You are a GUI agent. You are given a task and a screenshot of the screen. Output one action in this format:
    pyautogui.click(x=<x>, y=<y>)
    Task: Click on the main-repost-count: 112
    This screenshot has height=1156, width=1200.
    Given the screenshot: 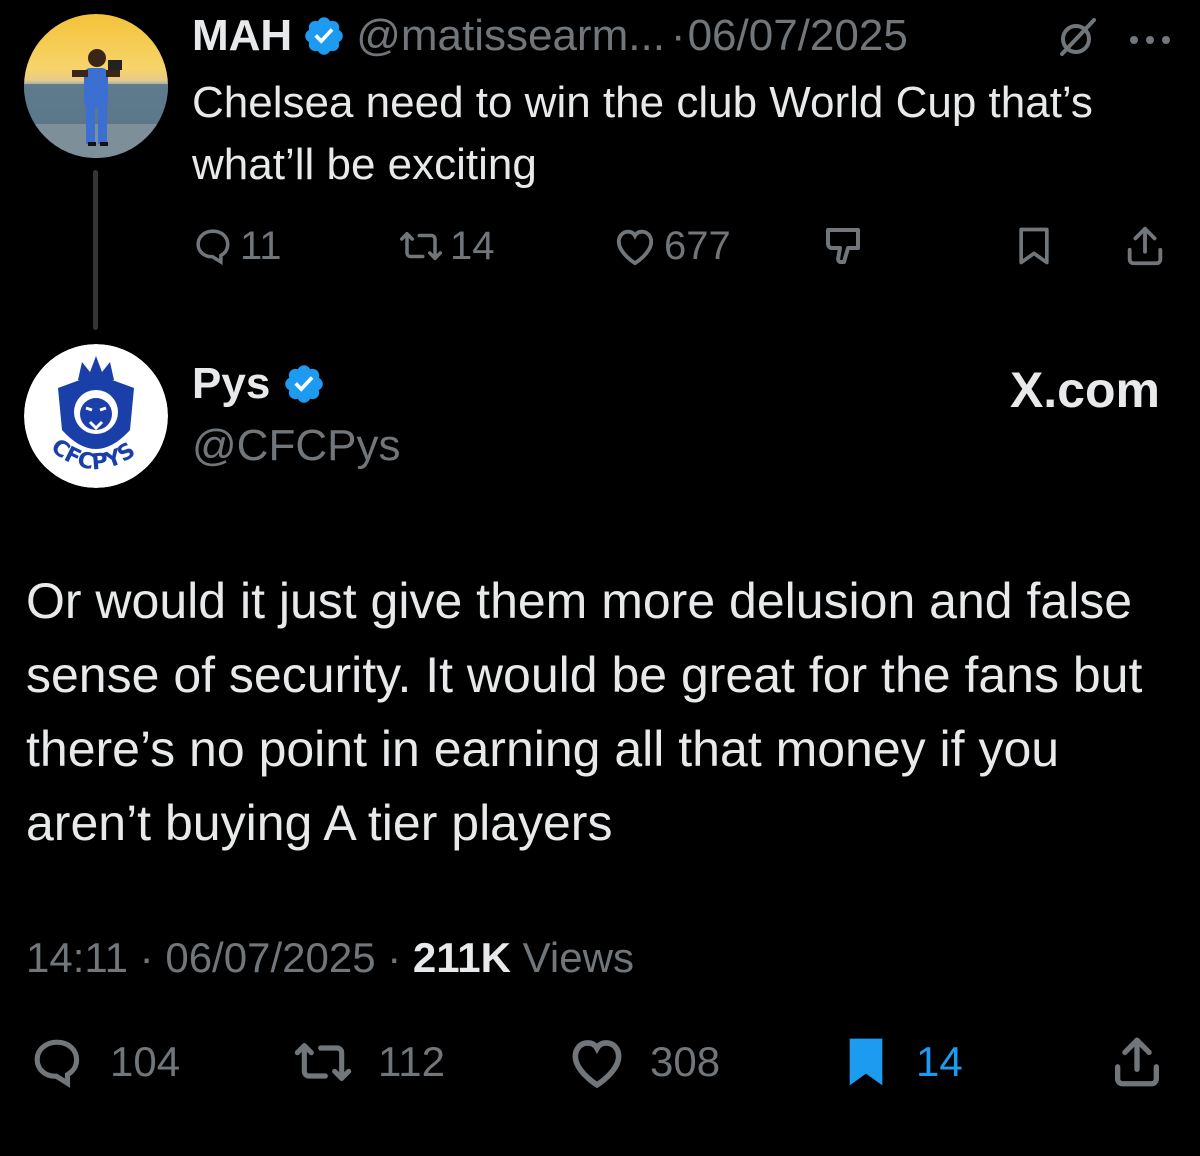 What is the action you would take?
    pyautogui.click(x=411, y=1061)
    